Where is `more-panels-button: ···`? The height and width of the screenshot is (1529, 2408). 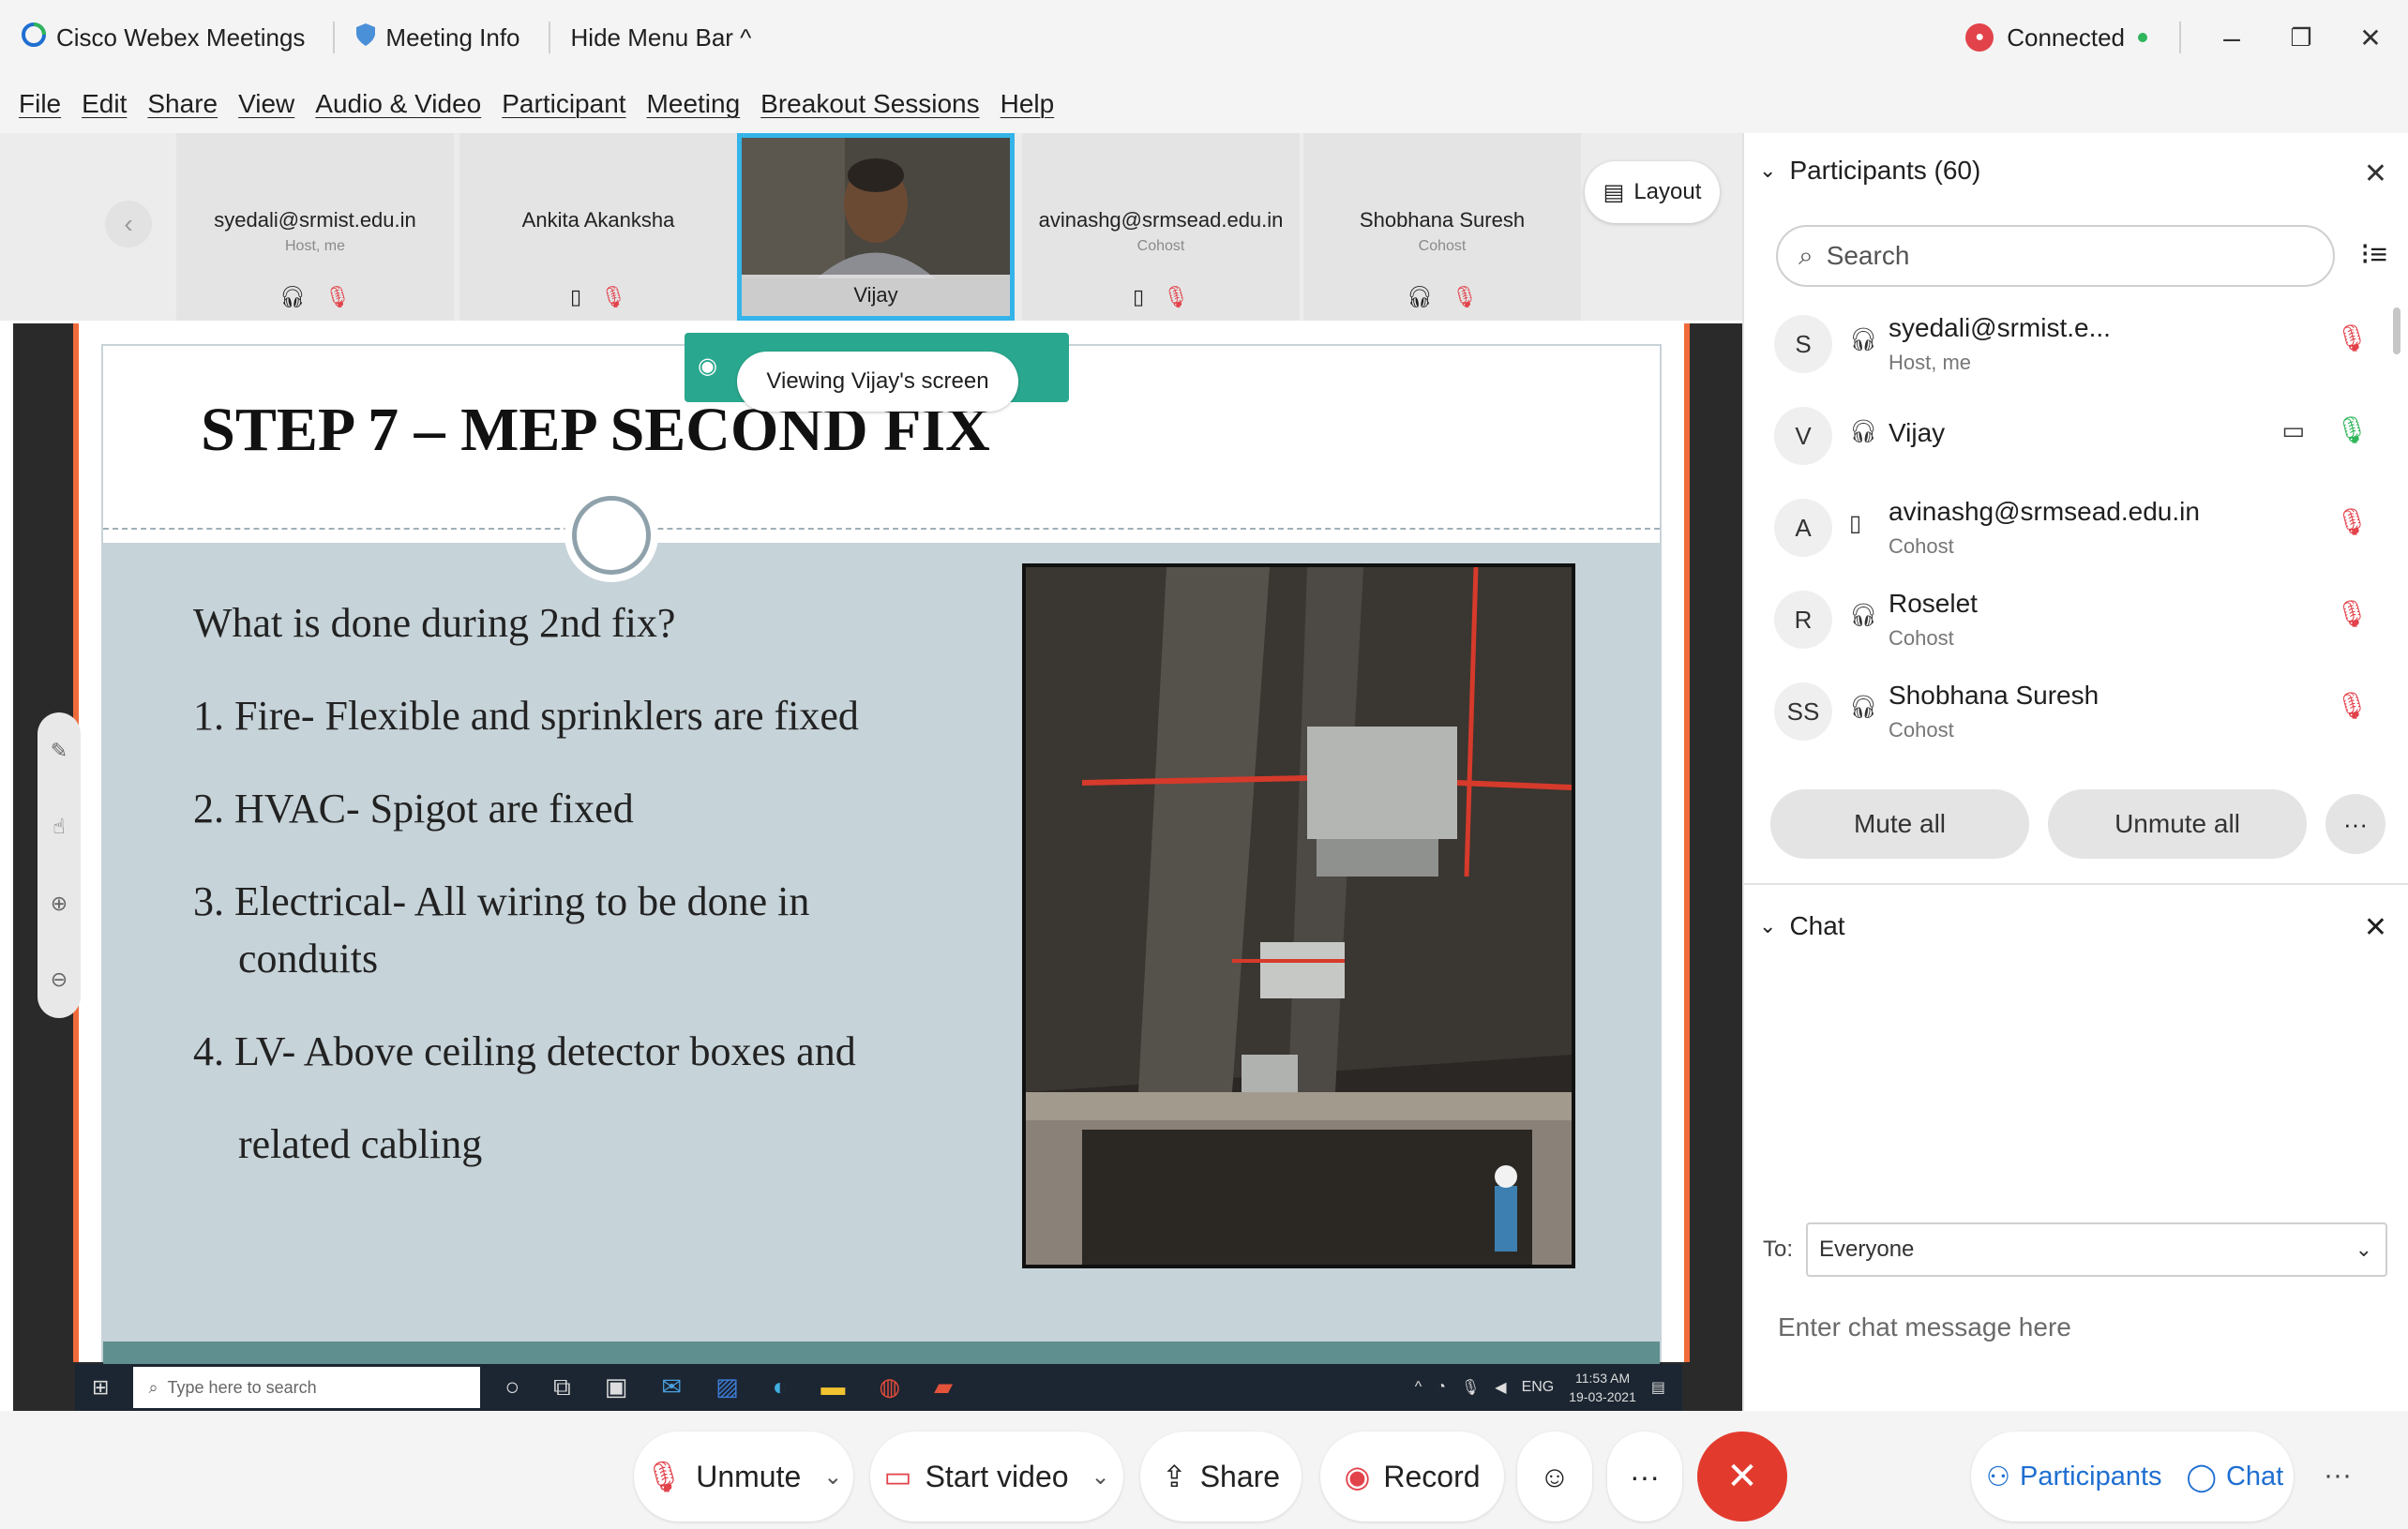 more-panels-button: ··· is located at coordinates (2338, 1476).